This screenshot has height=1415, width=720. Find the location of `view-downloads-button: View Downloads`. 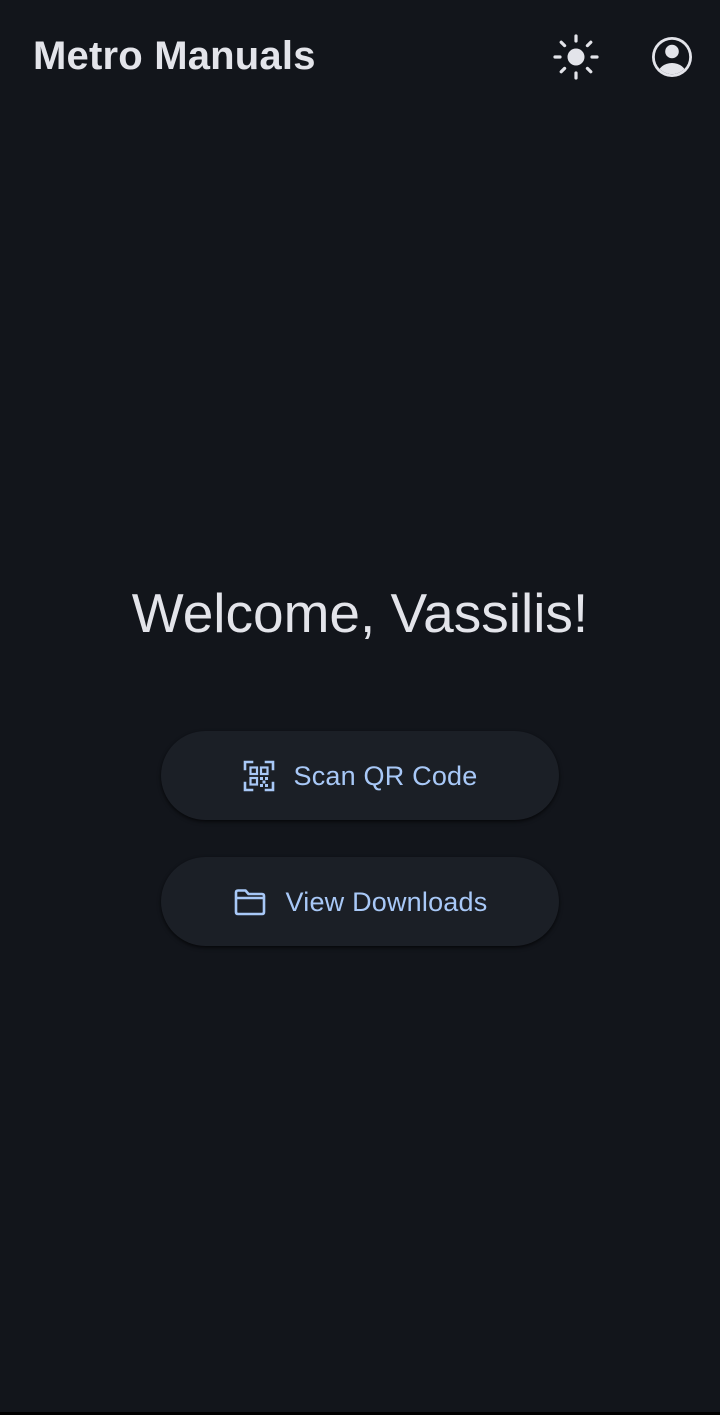

view-downloads-button: View Downloads is located at coordinates (360, 901).